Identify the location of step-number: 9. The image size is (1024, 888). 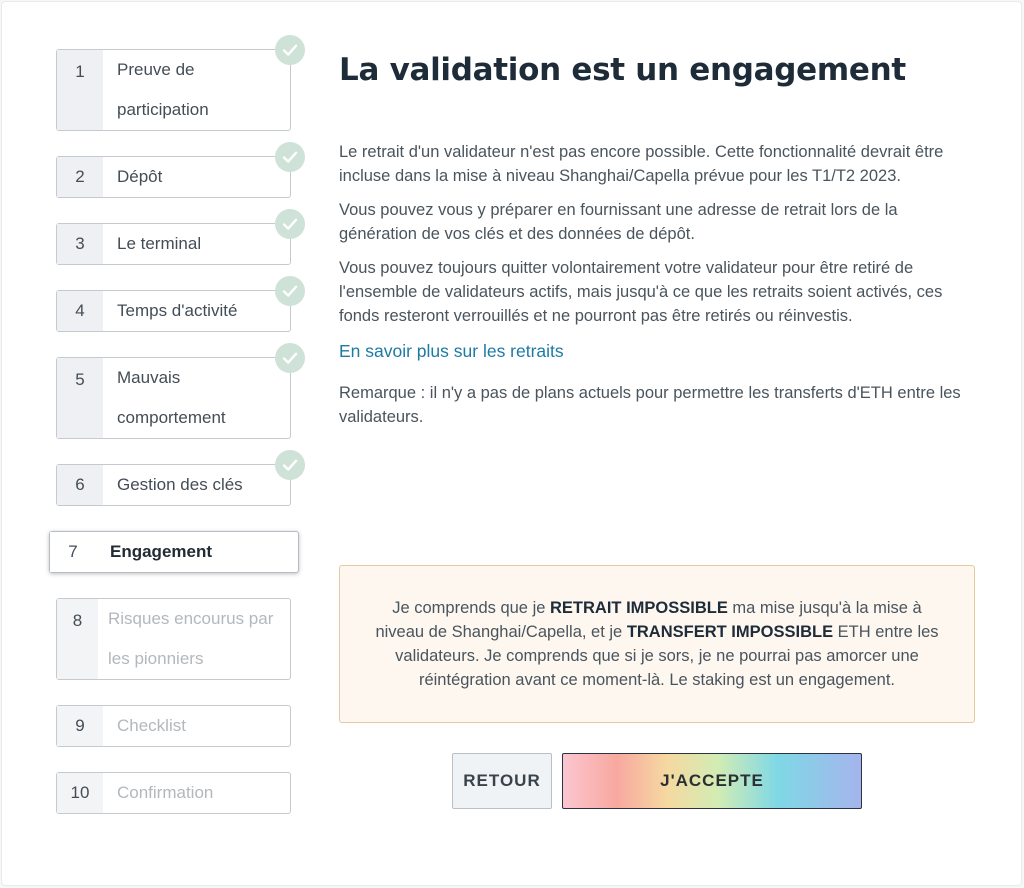
(80, 726).